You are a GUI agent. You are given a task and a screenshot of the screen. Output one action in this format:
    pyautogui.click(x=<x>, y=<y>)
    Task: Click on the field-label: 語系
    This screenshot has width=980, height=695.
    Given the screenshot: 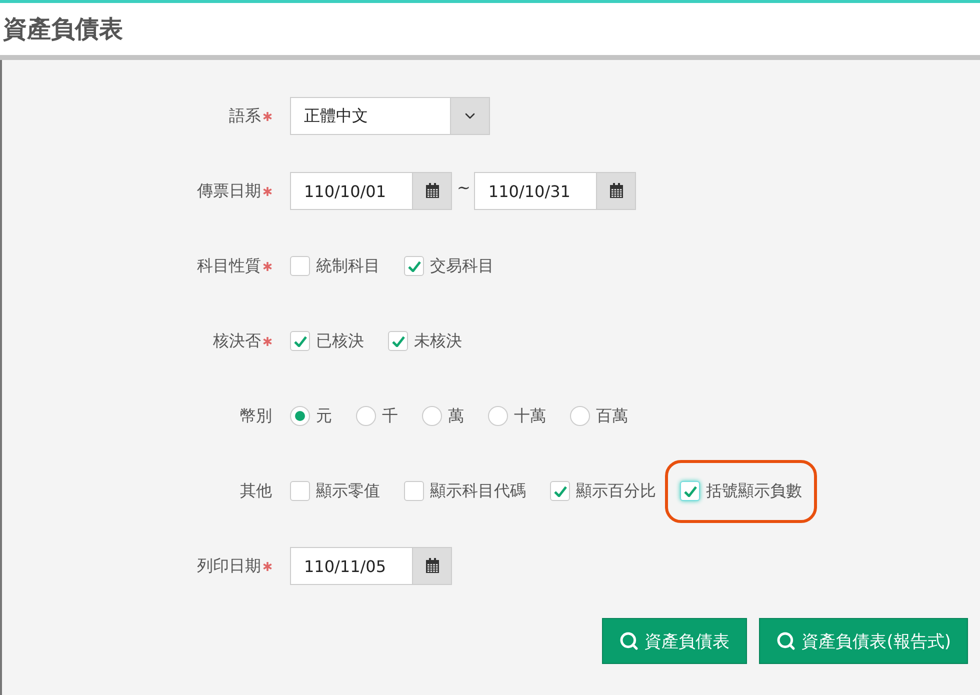 What is the action you would take?
    pyautogui.click(x=245, y=116)
    